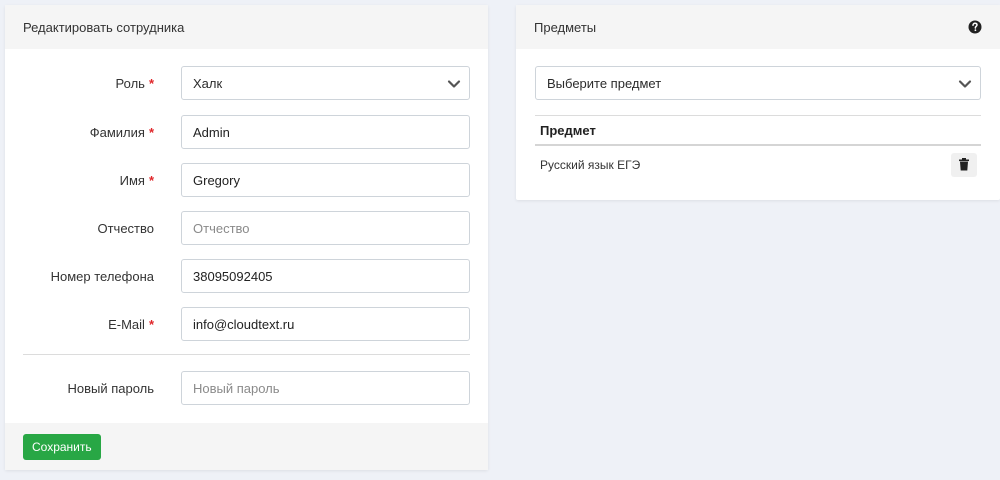  What do you see at coordinates (110, 388) in the screenshot?
I see `new-password-label: Новый пароль` at bounding box center [110, 388].